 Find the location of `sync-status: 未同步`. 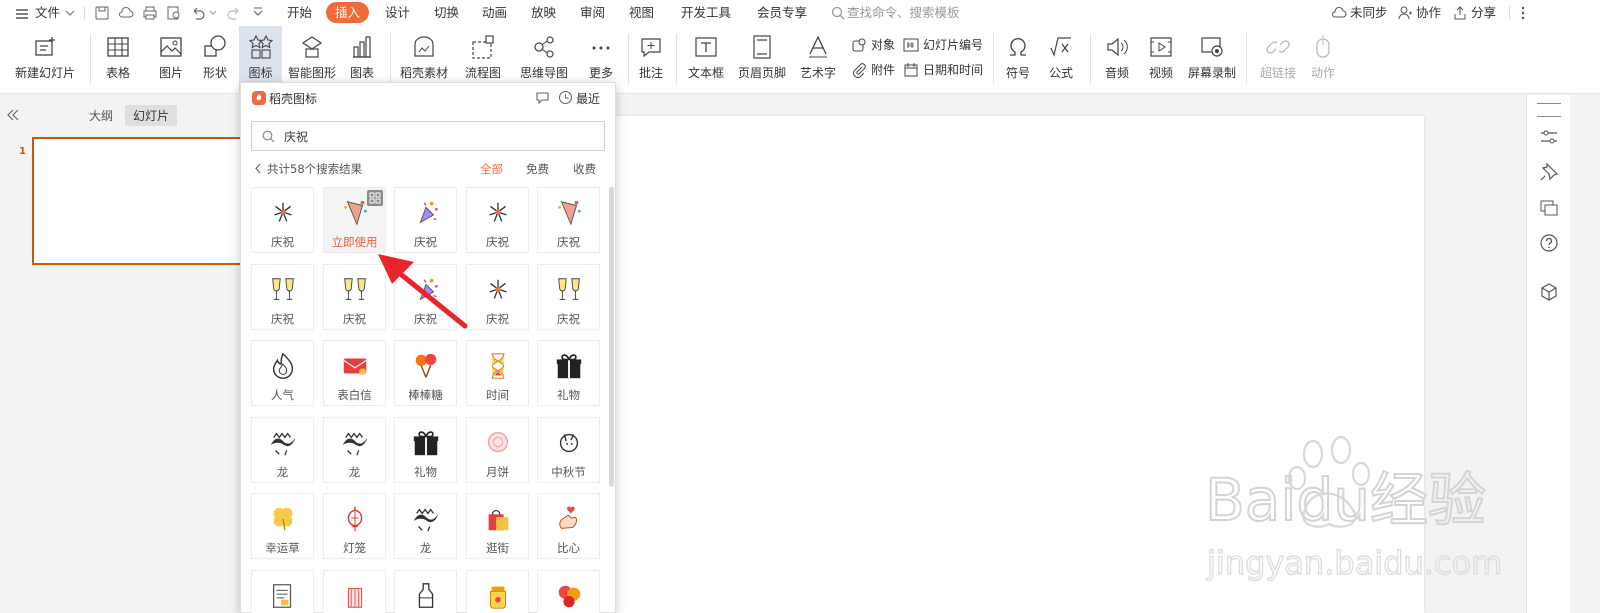

sync-status: 未同步 is located at coordinates (1369, 13).